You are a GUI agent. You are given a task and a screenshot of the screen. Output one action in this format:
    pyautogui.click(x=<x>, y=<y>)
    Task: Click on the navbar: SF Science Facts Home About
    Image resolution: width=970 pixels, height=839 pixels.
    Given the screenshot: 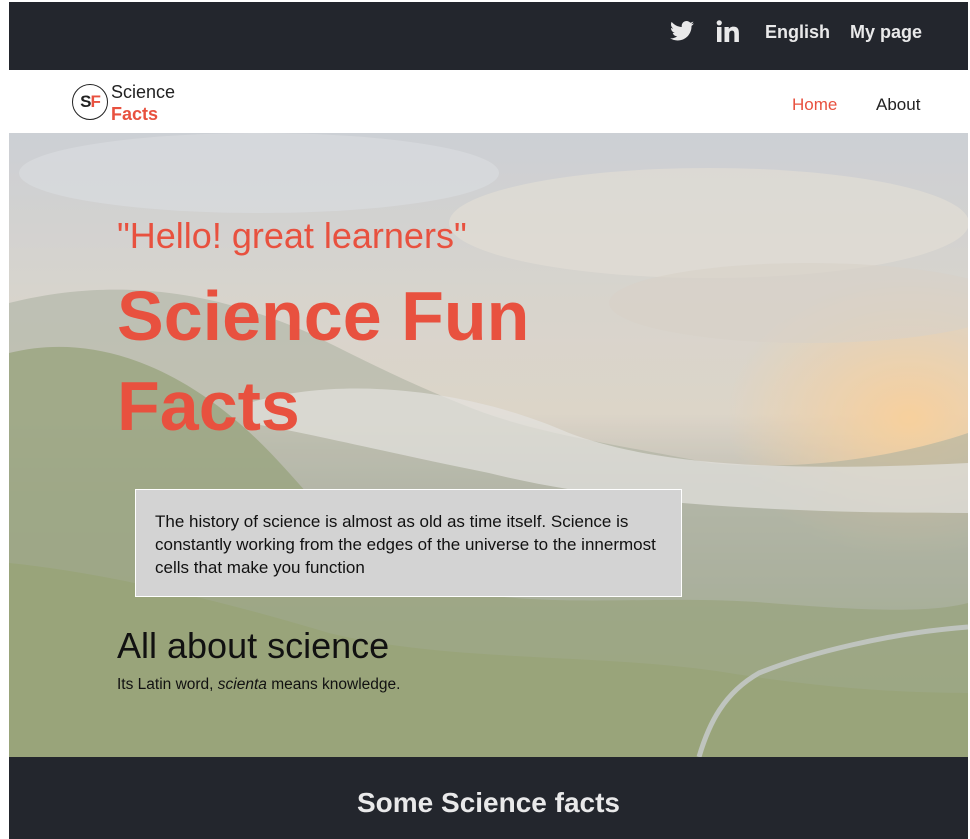 What is the action you would take?
    pyautogui.click(x=488, y=101)
    